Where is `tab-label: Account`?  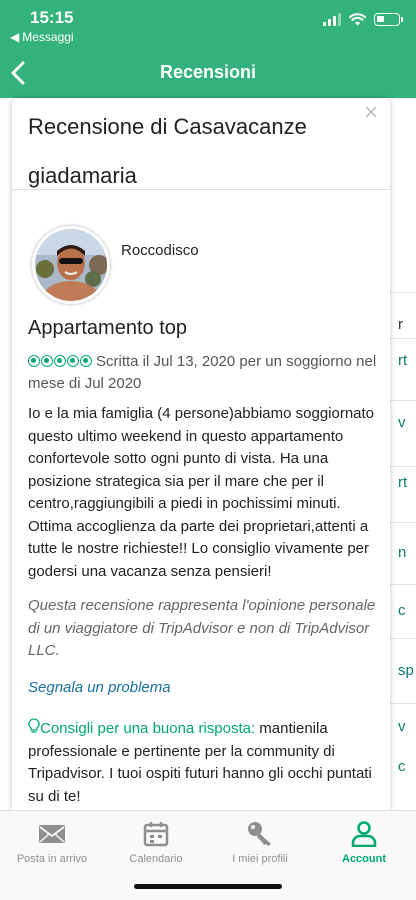
tab-label: Account is located at coordinates (364, 859).